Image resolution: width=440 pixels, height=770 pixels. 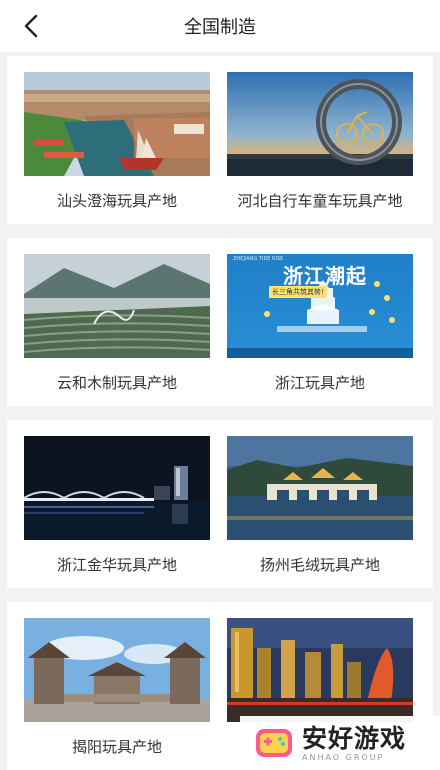 I want to click on region-tile-hebei: 河北自行车童车玩具产地, so click(x=320, y=141).